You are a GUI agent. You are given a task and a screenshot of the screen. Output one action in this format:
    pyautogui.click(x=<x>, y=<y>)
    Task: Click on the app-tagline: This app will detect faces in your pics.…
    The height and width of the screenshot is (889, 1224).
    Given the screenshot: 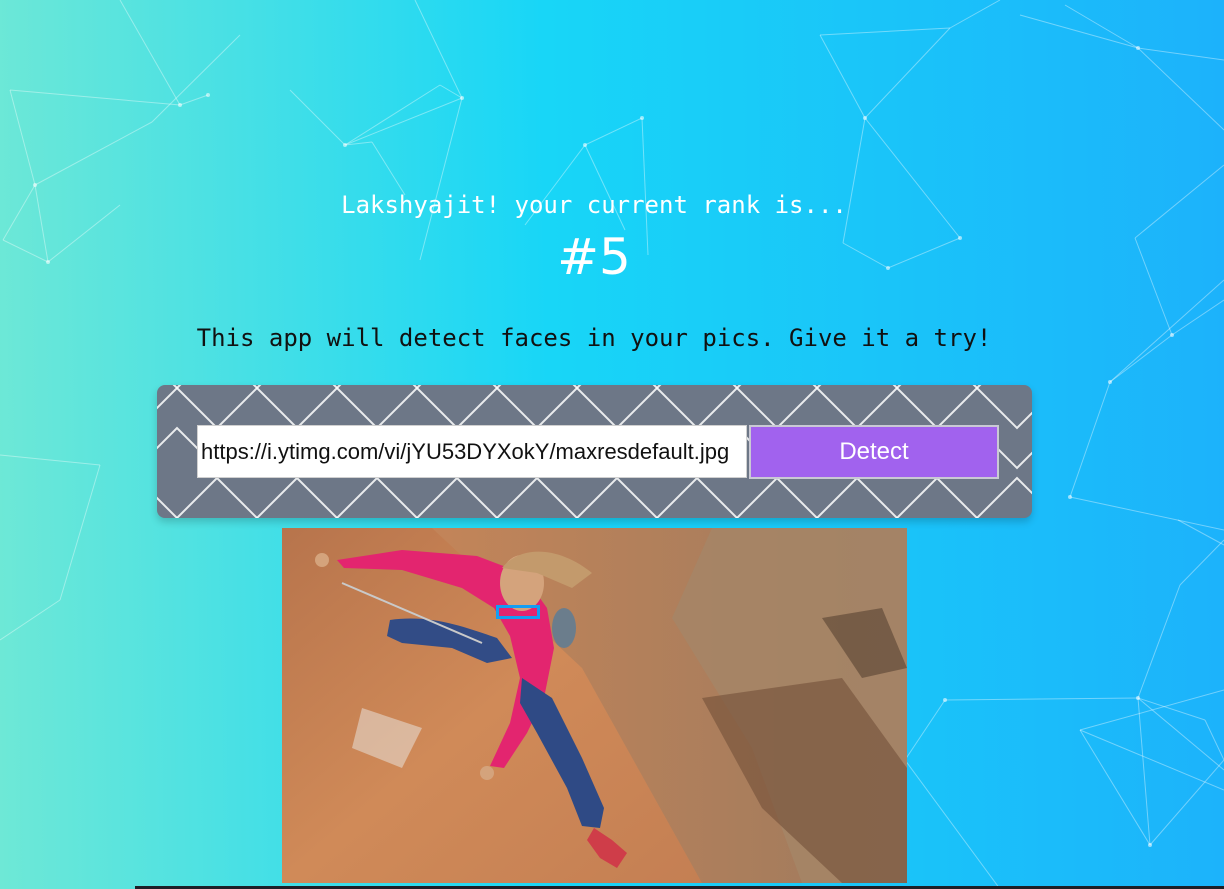 What is the action you would take?
    pyautogui.click(x=594, y=338)
    